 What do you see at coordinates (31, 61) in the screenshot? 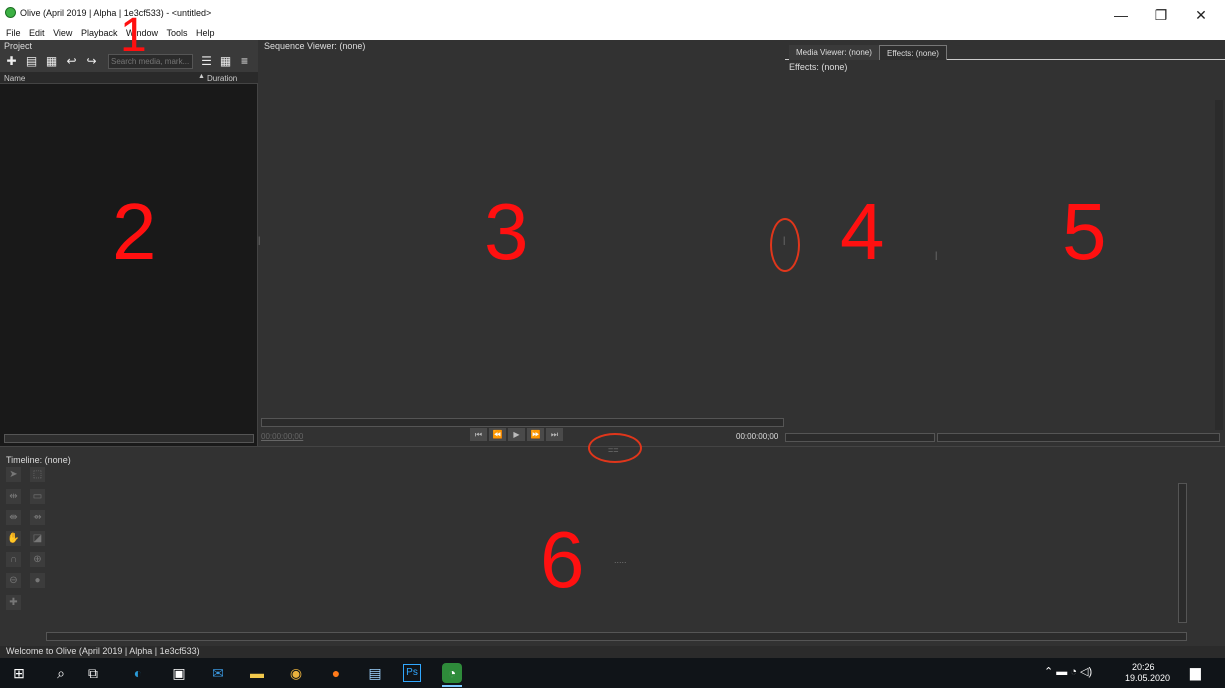
I see `open-project-icon: ▤` at bounding box center [31, 61].